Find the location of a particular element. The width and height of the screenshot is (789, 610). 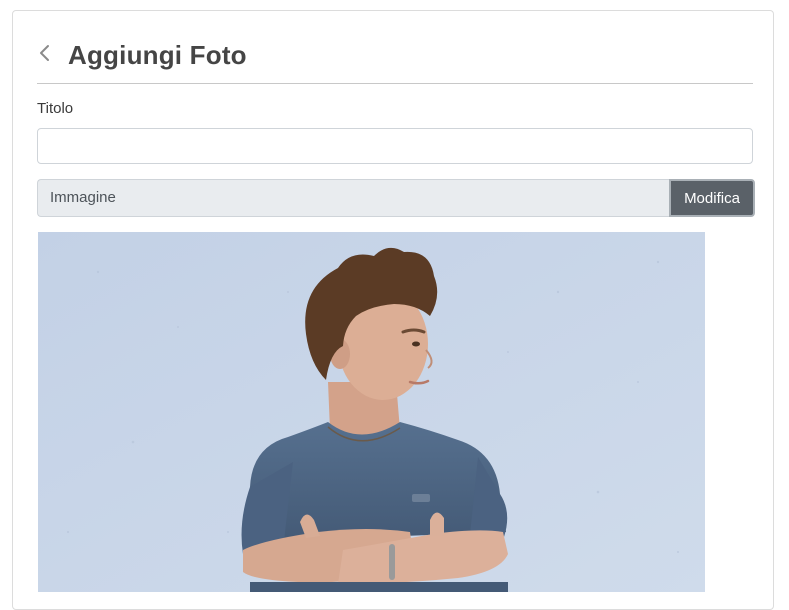

title-label: Titolo is located at coordinates (55, 108).